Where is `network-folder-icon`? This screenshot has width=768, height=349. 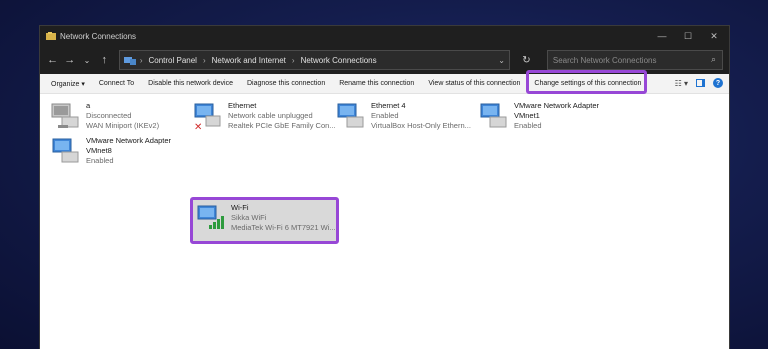 network-folder-icon is located at coordinates (51, 36).